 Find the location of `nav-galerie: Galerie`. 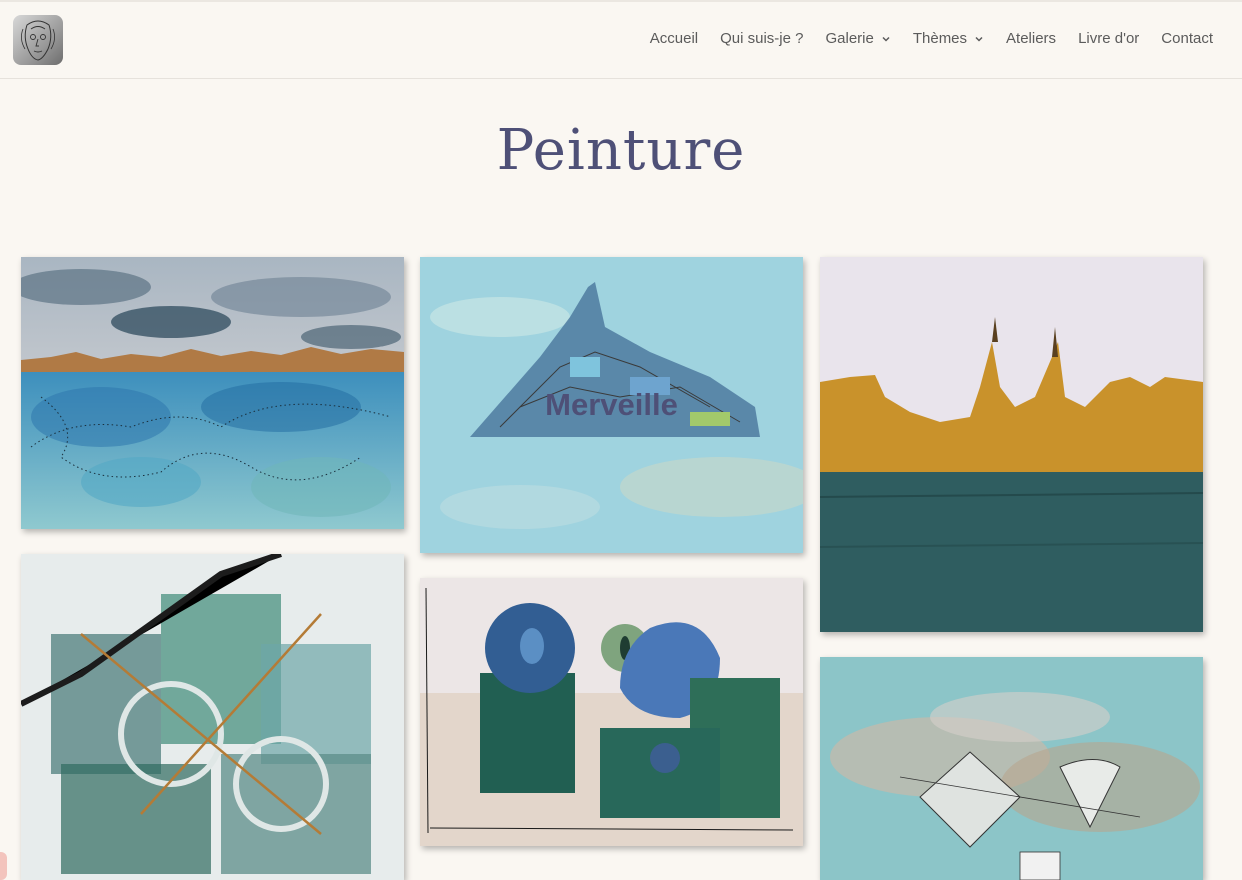

nav-galerie: Galerie is located at coordinates (857, 38).